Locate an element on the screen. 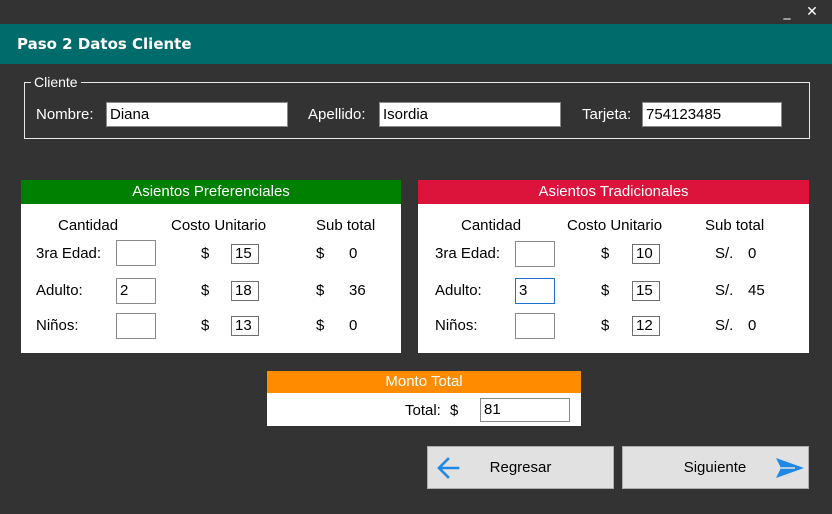  trad-col-cantidad: Cantidad is located at coordinates (491, 225).